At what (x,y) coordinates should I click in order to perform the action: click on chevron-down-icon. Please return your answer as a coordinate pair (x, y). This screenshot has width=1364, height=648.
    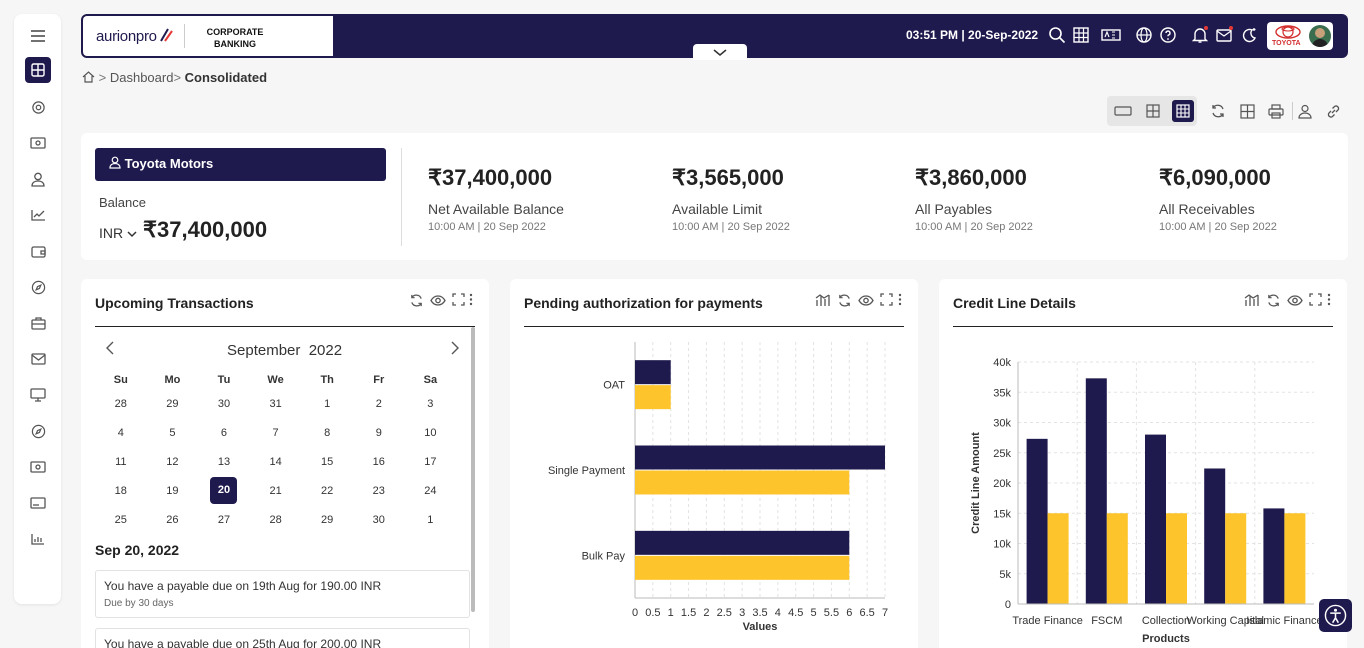
    Looking at the image, I should click on (720, 52).